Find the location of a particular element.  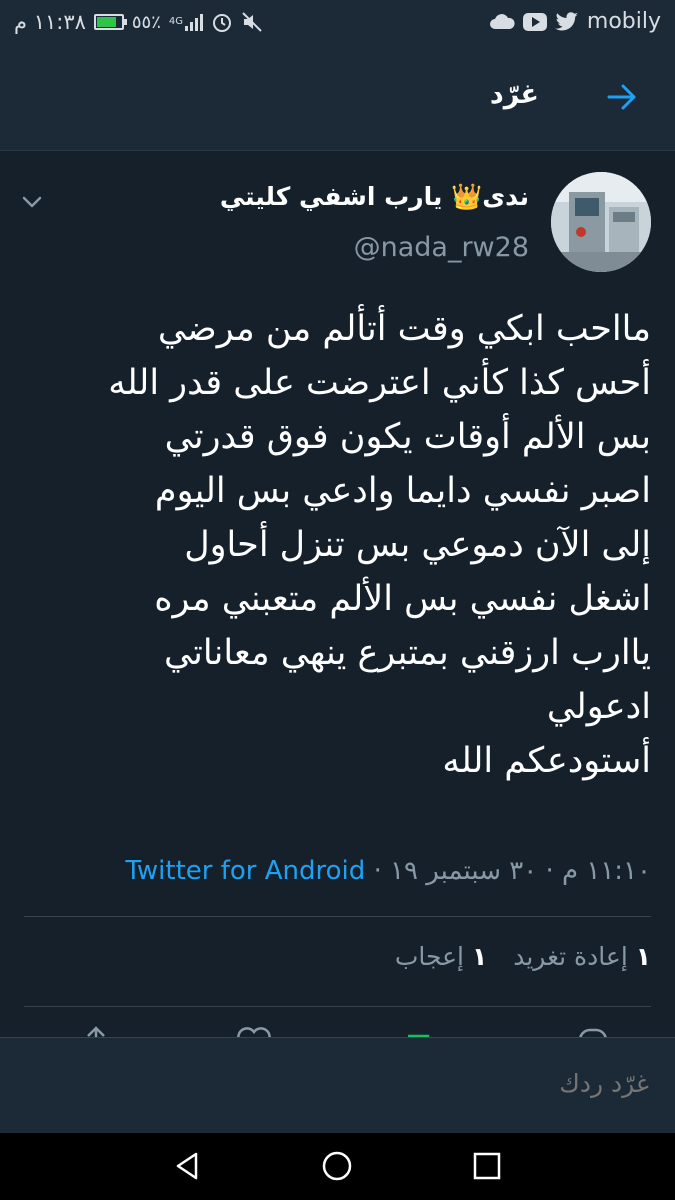

carrier-name: mobily is located at coordinates (623, 21).